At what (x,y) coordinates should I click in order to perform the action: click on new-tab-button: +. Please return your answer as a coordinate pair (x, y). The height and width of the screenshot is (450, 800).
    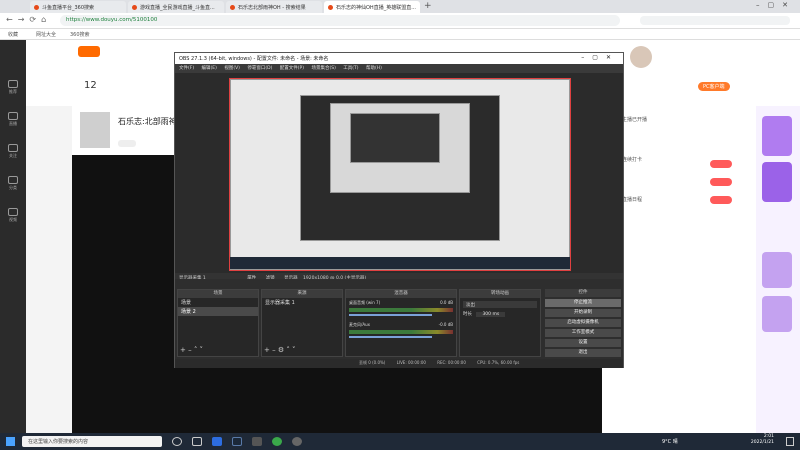
    Looking at the image, I should click on (428, 6).